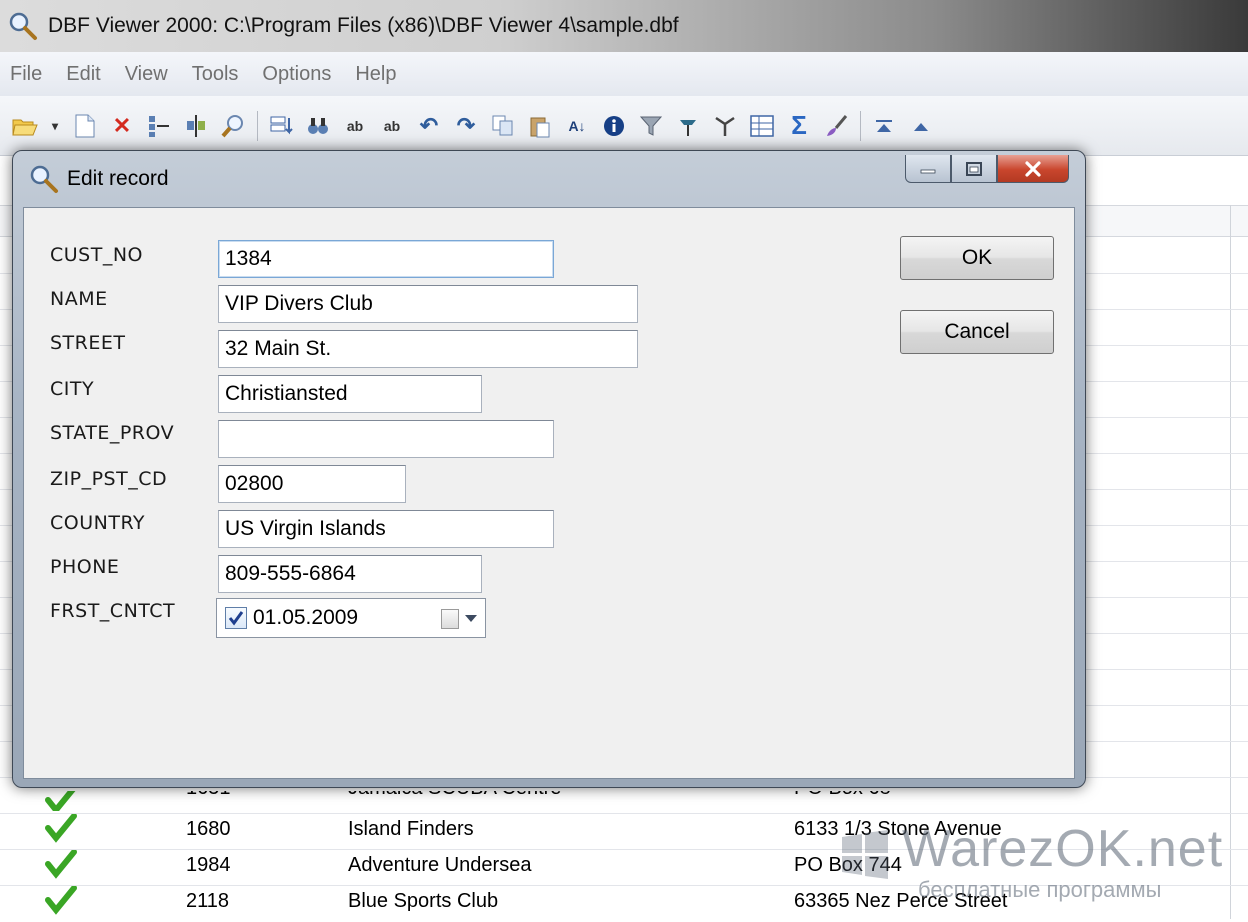  I want to click on minimize-button, so click(928, 169).